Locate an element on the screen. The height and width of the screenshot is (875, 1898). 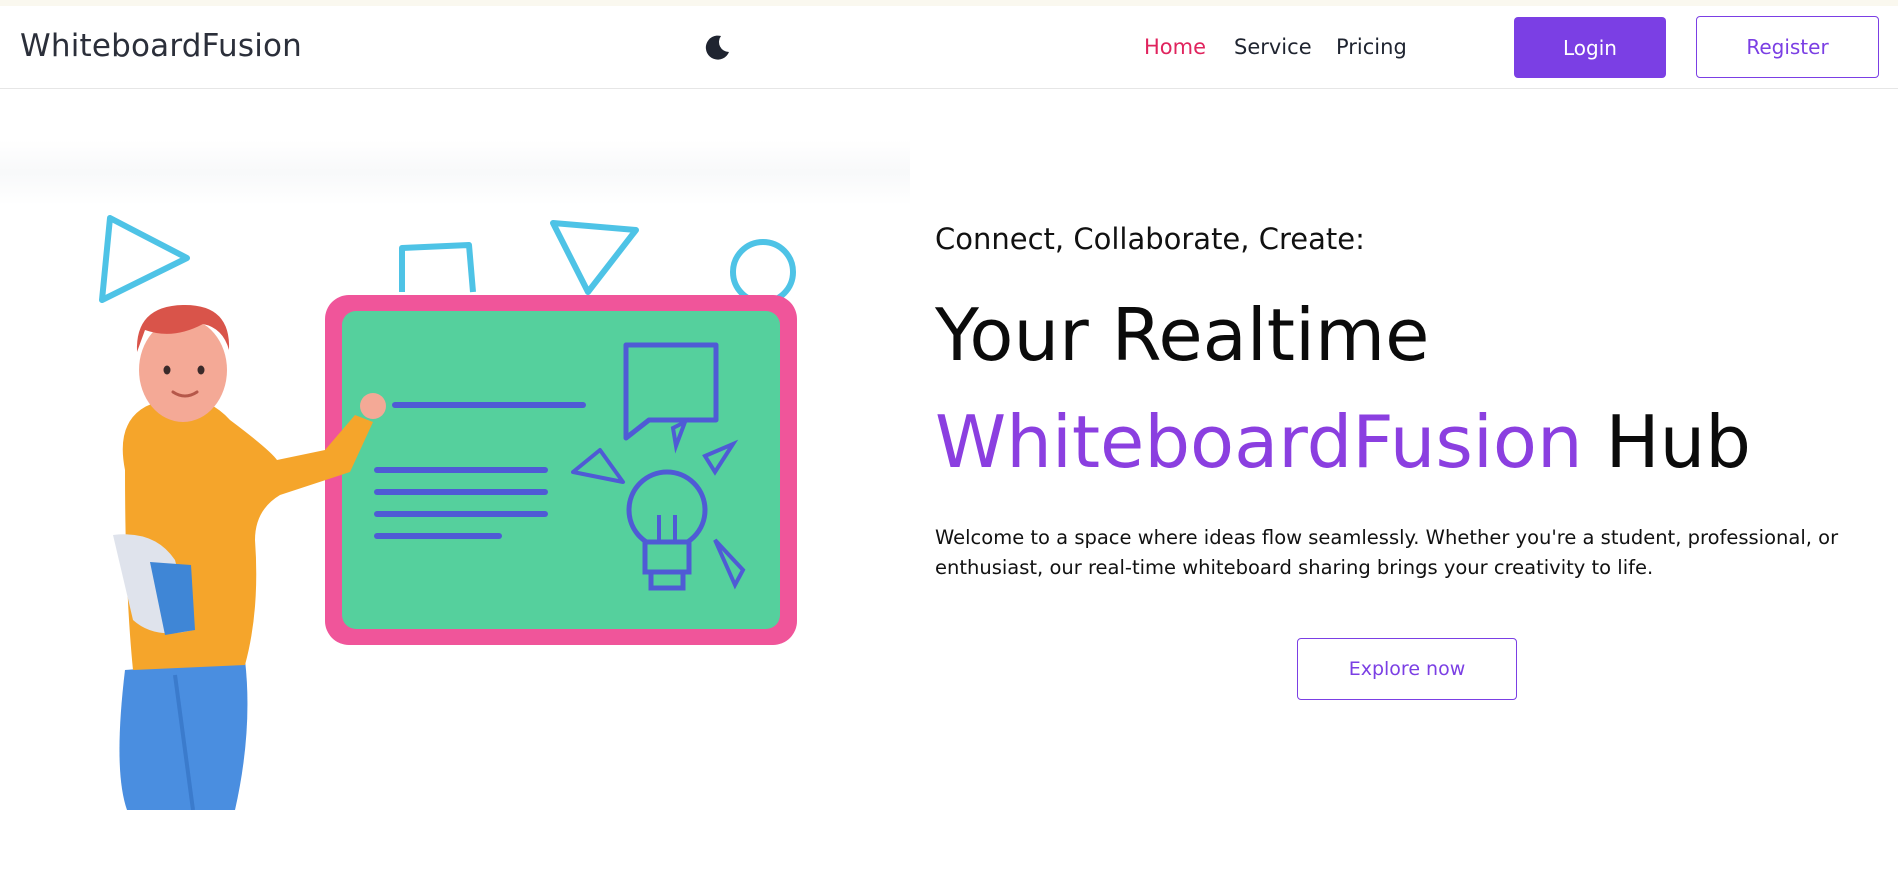
explore-now-button: Explore now is located at coordinates (1407, 669).